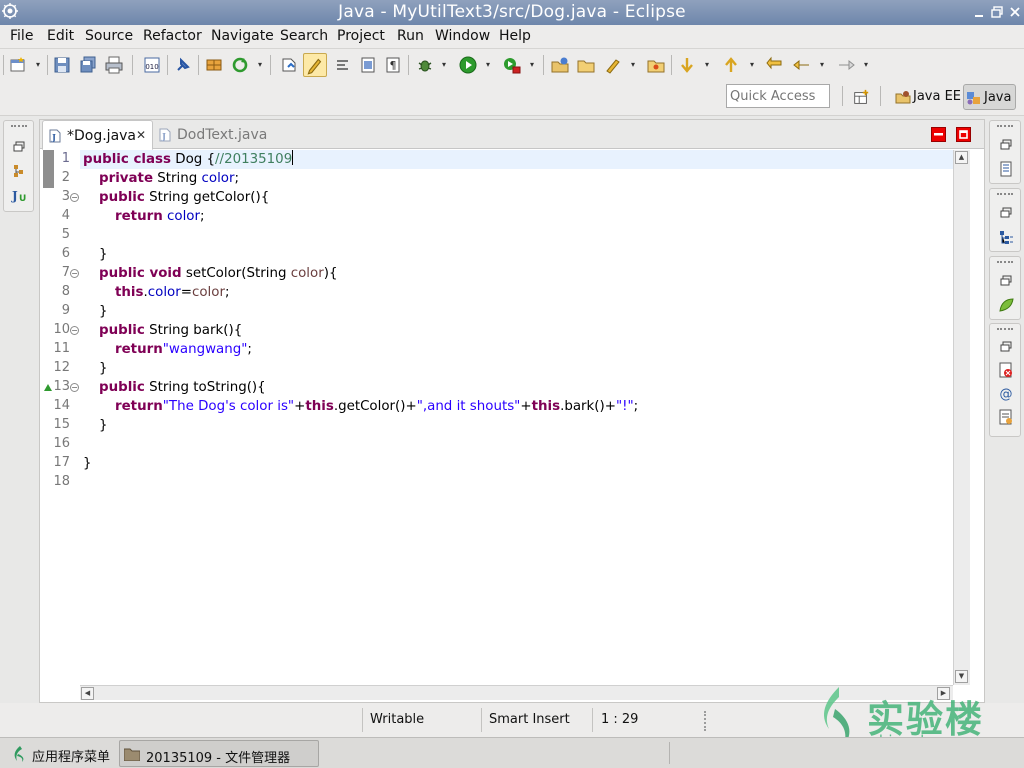 The height and width of the screenshot is (768, 1024). What do you see at coordinates (254, 159) in the screenshot?
I see `code-comment: //20135109` at bounding box center [254, 159].